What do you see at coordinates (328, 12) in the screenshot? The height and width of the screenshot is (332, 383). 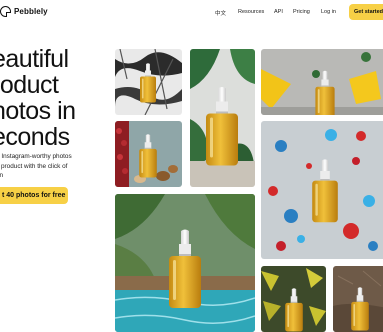 I see `nav-link-login: Log in` at bounding box center [328, 12].